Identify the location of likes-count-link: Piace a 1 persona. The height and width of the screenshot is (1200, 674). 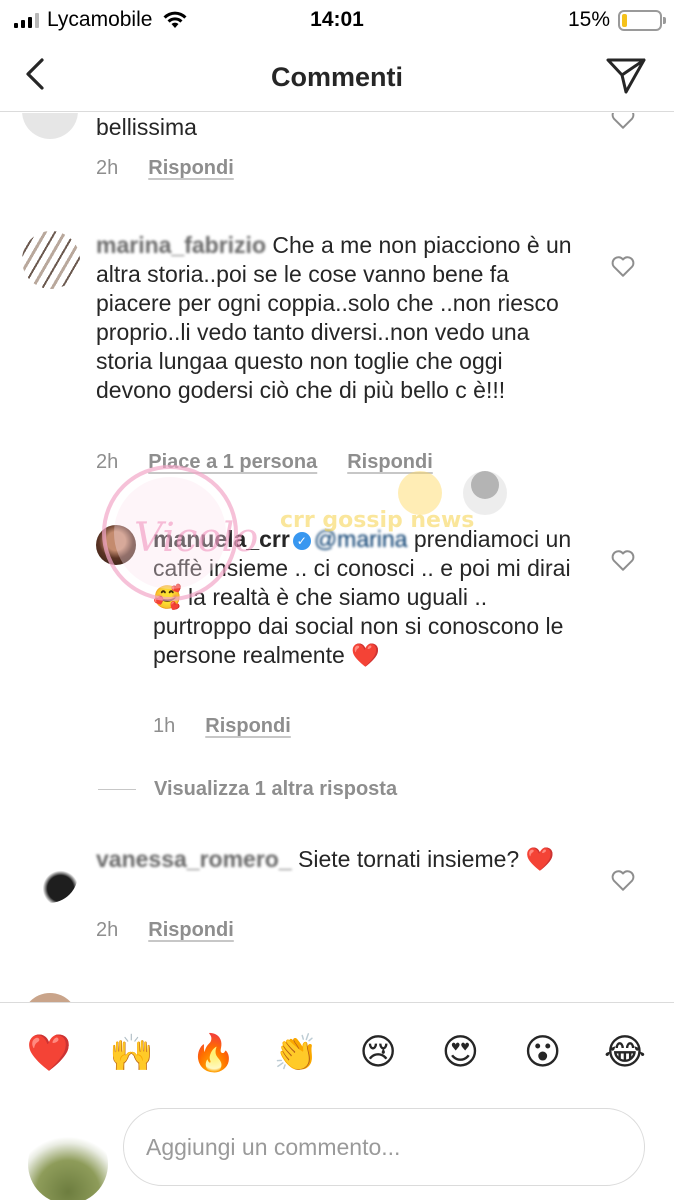
(232, 462).